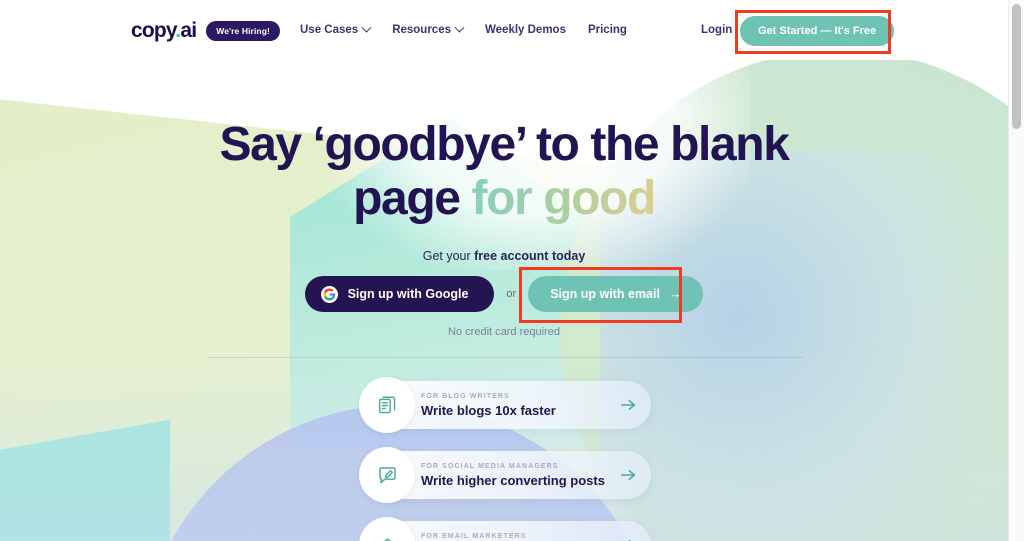 This screenshot has width=1024, height=541. I want to click on nav-label-weekly-demos: Weekly Demos, so click(525, 30).